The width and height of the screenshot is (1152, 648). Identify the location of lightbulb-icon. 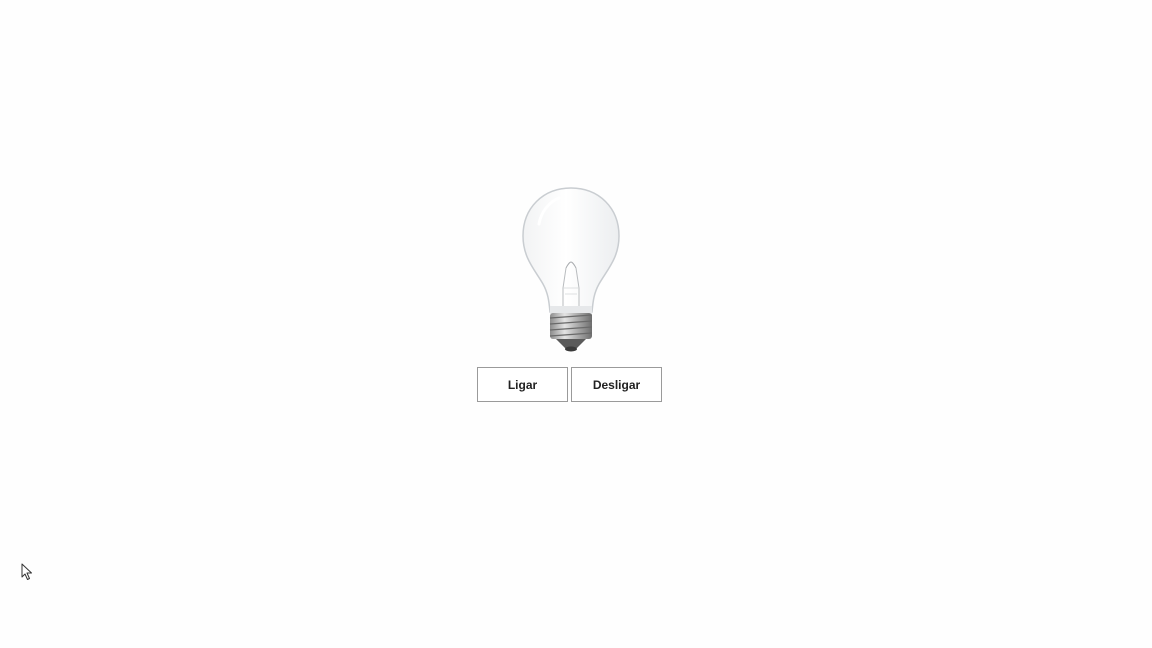
(571, 269).